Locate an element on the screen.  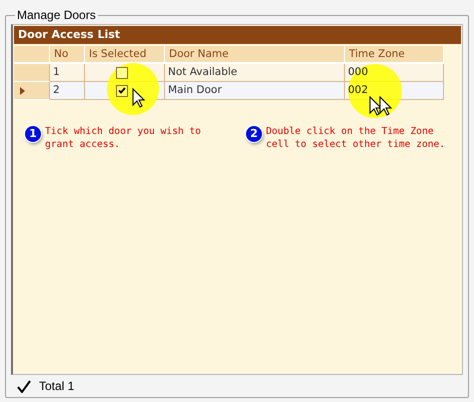
group-title: Manage Doors is located at coordinates (56, 15).